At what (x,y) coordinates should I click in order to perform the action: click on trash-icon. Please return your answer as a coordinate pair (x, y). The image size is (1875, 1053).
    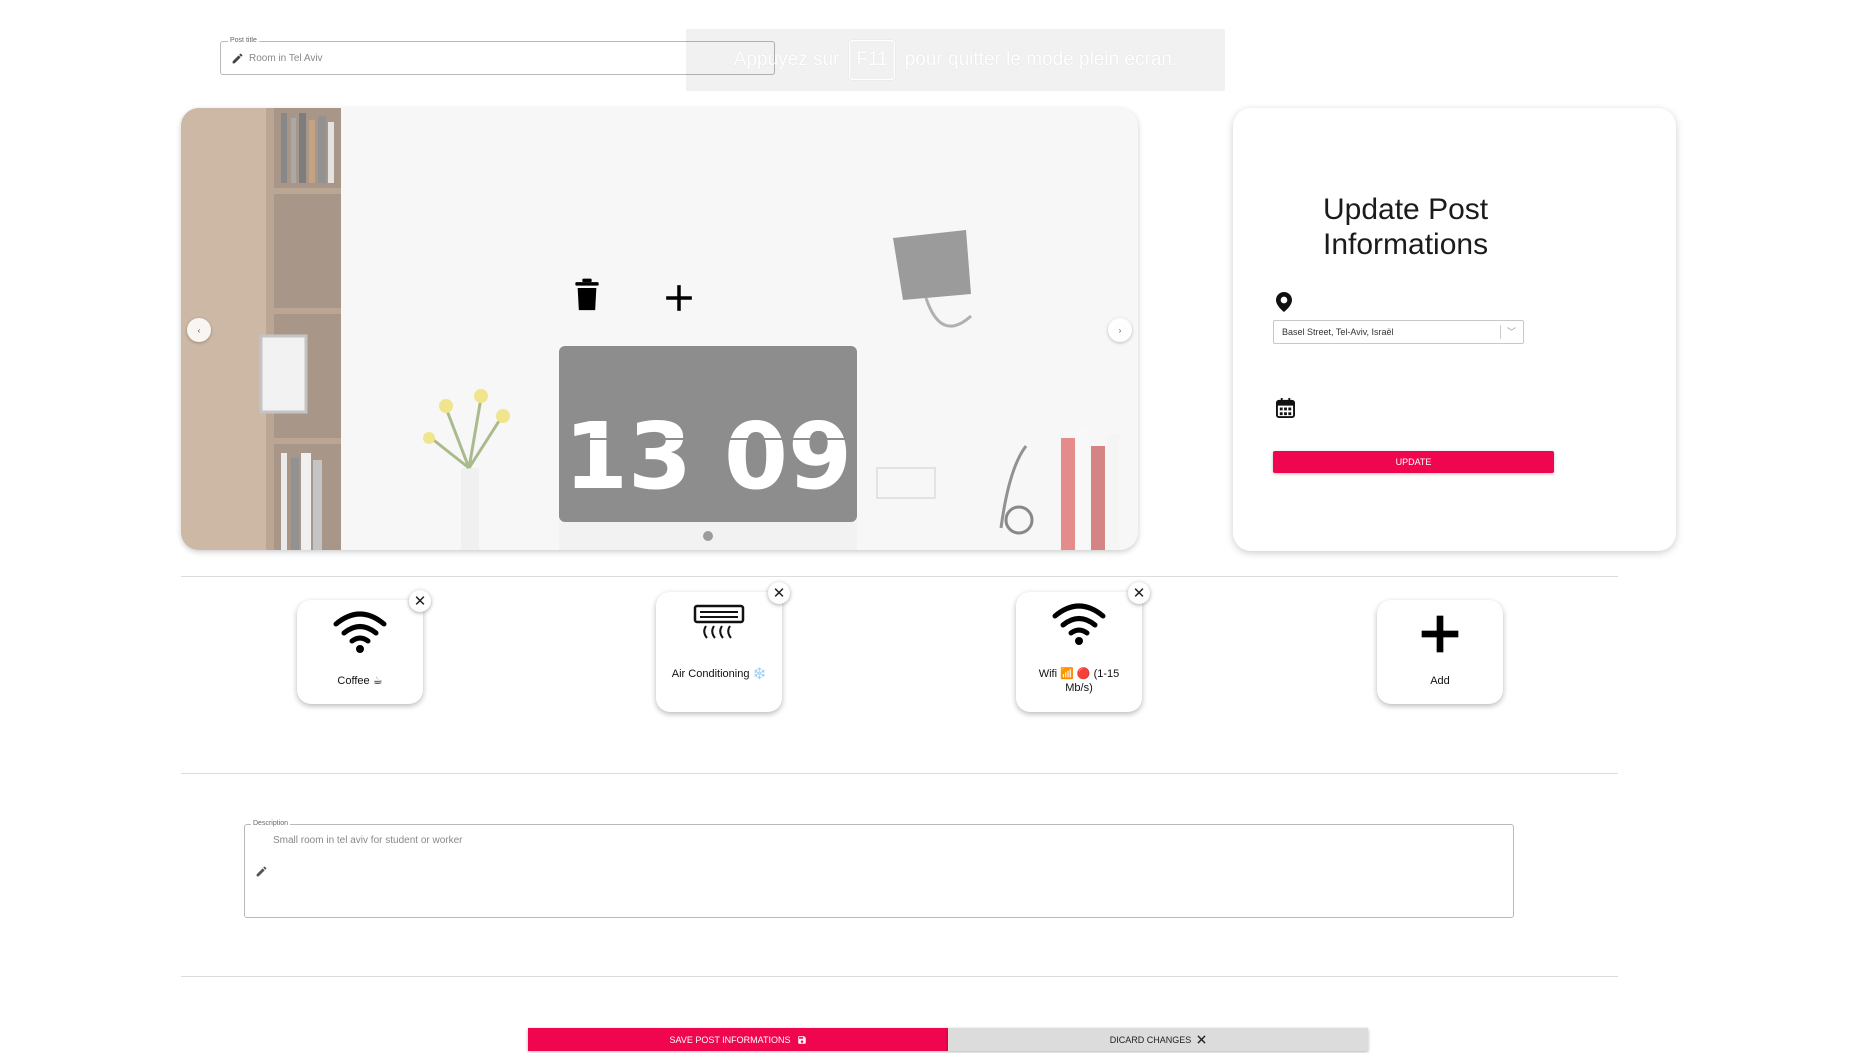
    Looking at the image, I should click on (587, 294).